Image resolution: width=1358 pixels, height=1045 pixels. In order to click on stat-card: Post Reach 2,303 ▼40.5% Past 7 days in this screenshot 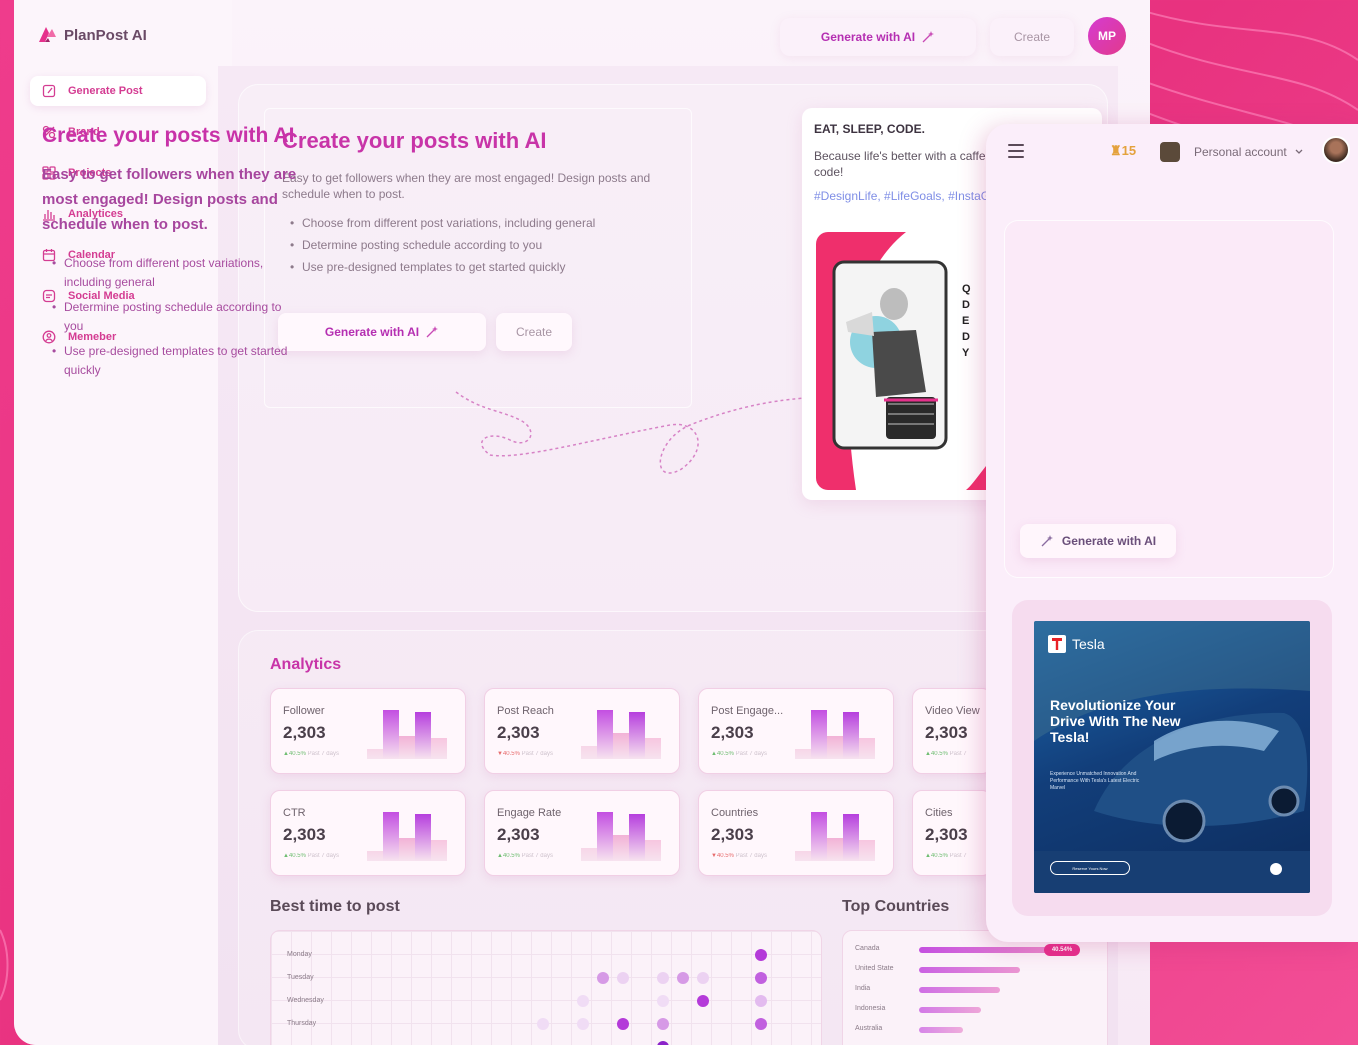, I will do `click(582, 731)`.